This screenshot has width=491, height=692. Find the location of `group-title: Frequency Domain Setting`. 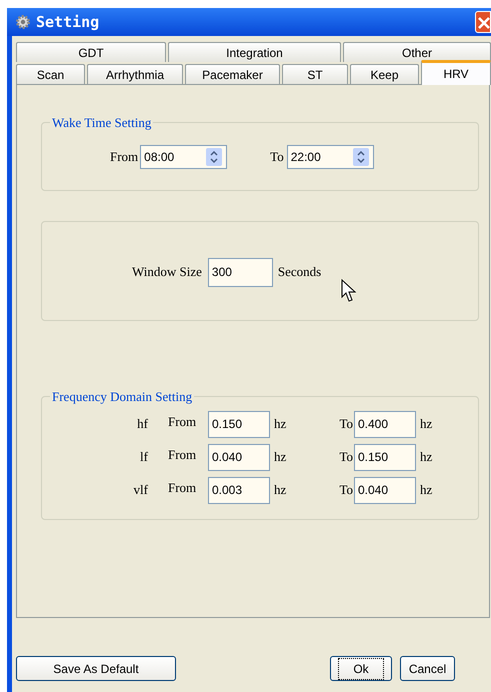

group-title: Frequency Domain Setting is located at coordinates (122, 397).